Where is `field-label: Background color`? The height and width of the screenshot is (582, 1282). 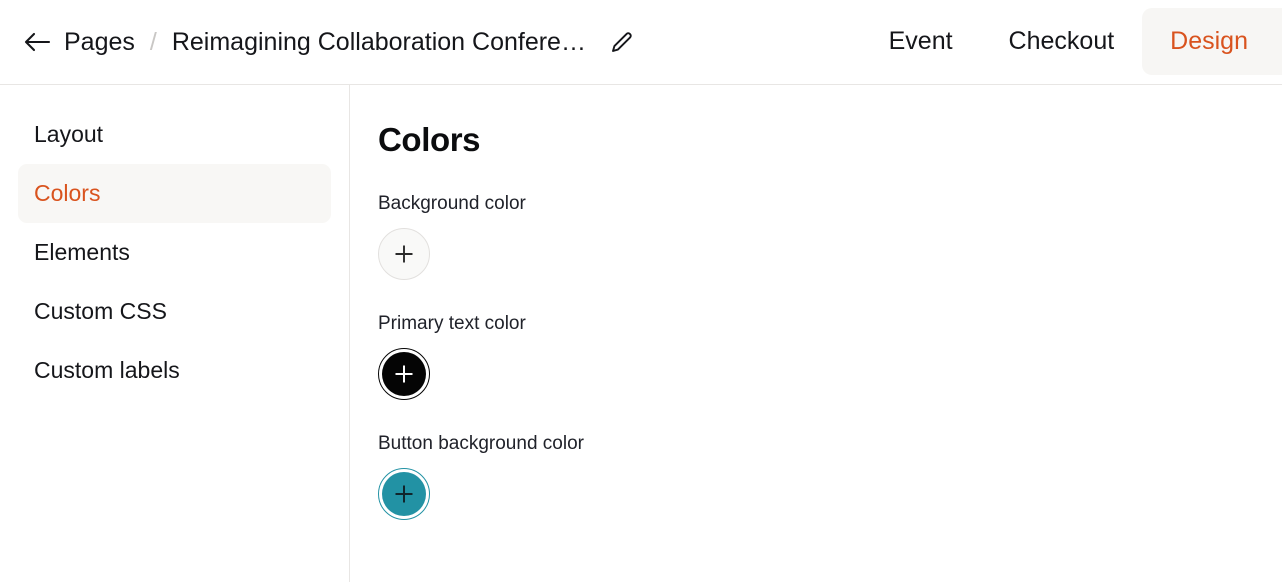 field-label: Background color is located at coordinates (452, 203).